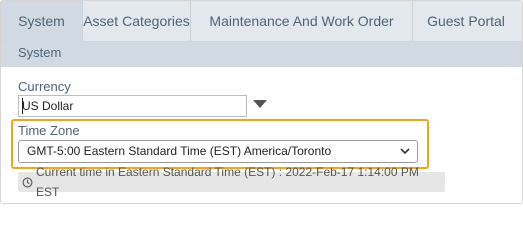 Image resolution: width=523 pixels, height=240 pixels. Describe the element at coordinates (261, 54) in the screenshot. I see `section-title: System` at that location.